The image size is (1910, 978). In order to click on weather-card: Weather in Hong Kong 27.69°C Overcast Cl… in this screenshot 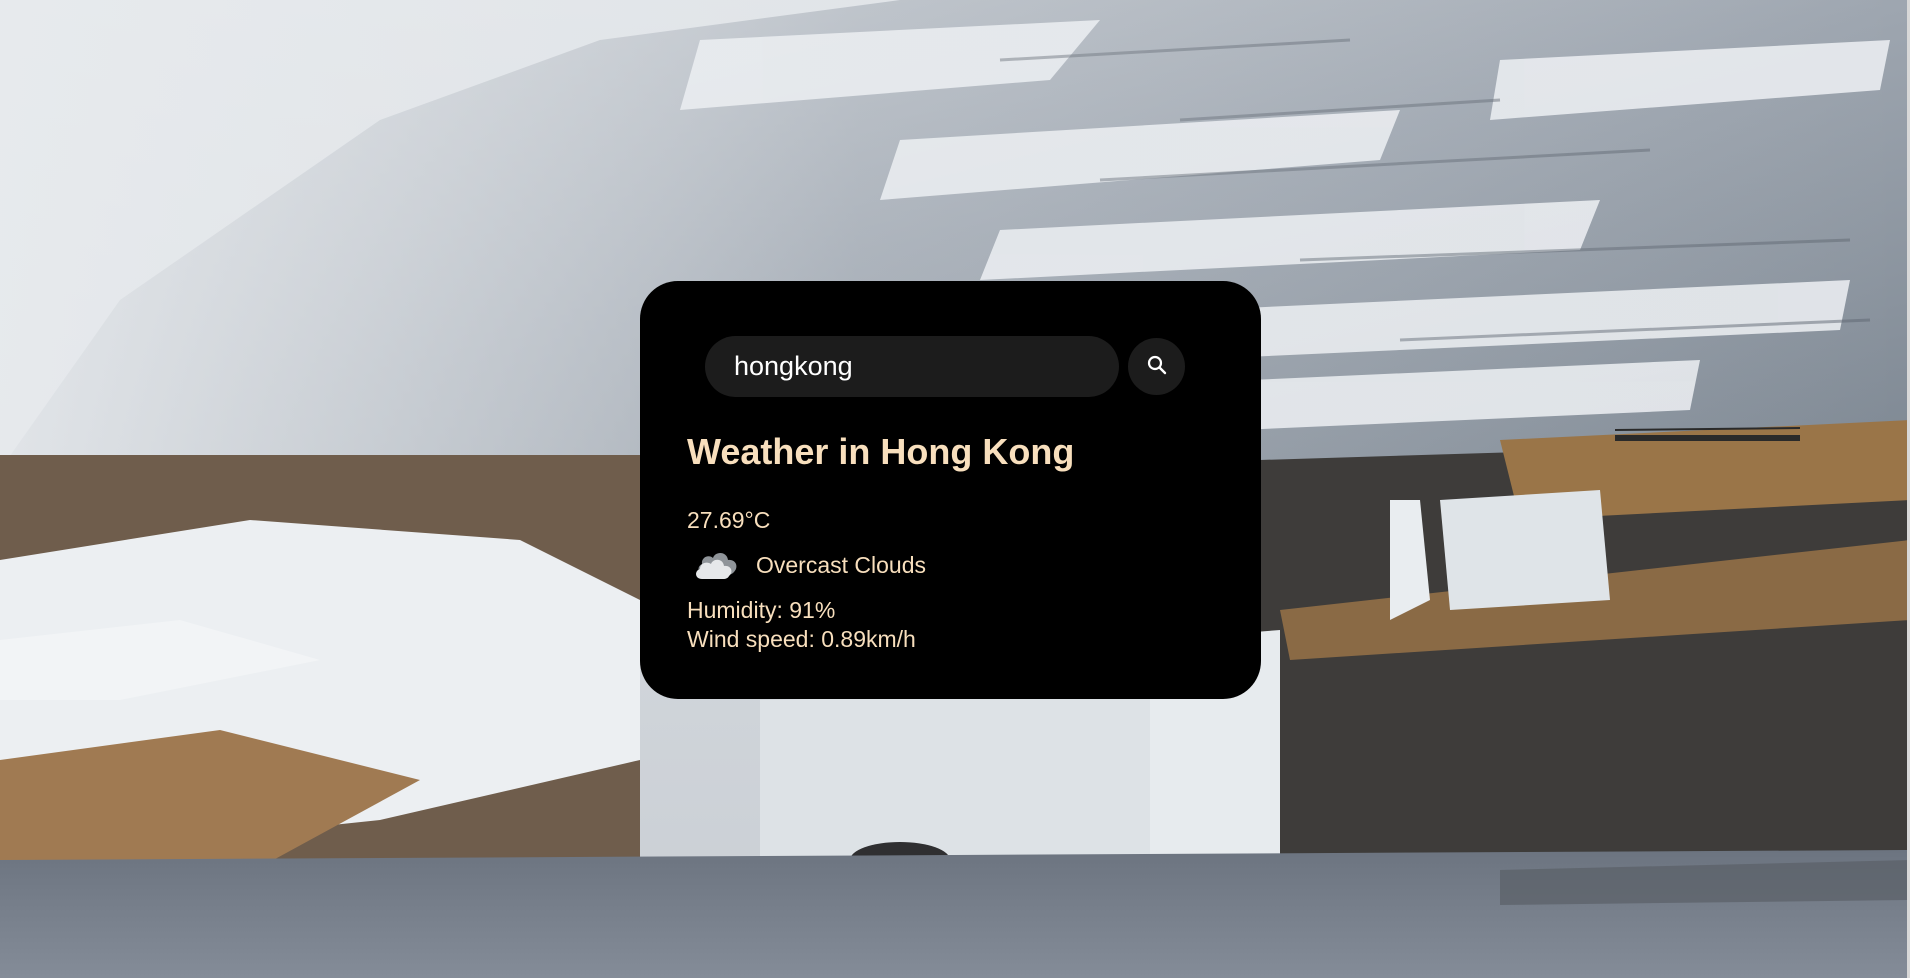, I will do `click(950, 490)`.